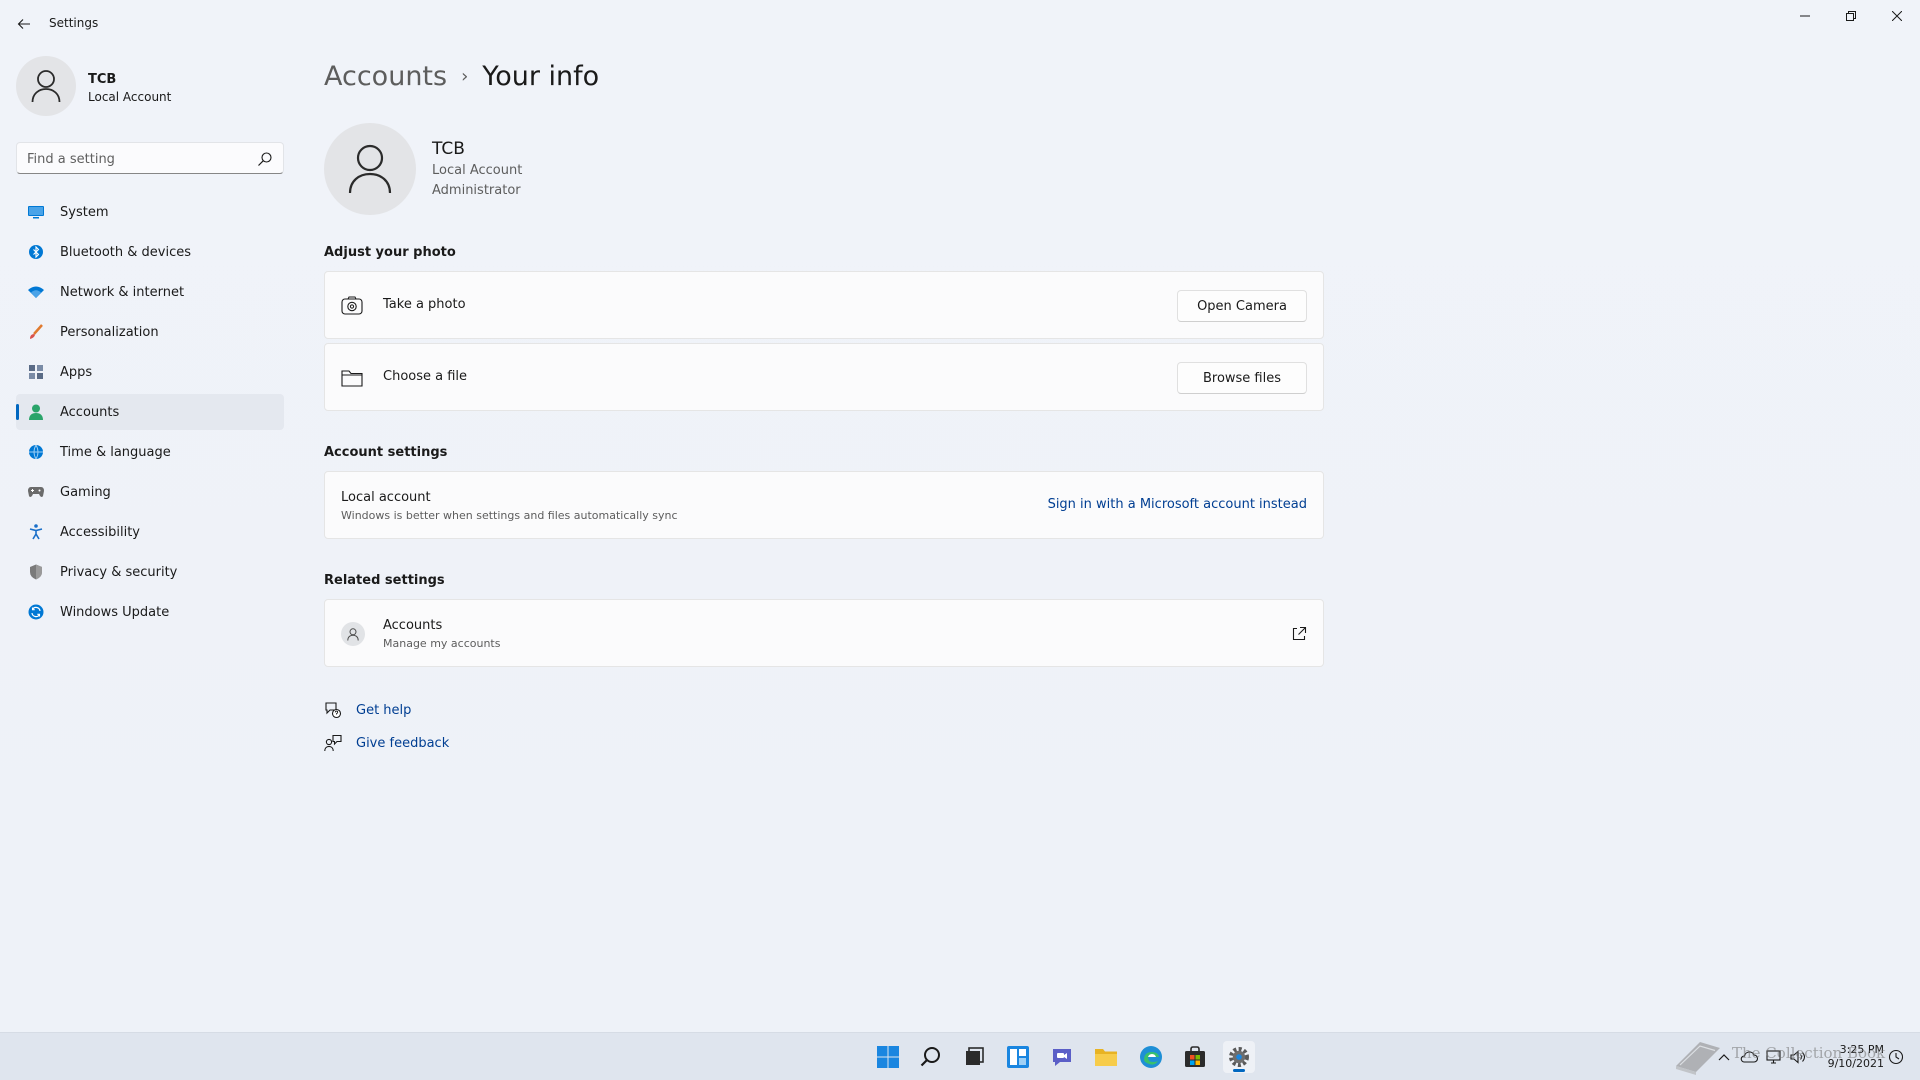 The width and height of the screenshot is (1920, 1080). Describe the element at coordinates (151, 88) in the screenshot. I see `sidebar-profile: TCB Local Account` at that location.